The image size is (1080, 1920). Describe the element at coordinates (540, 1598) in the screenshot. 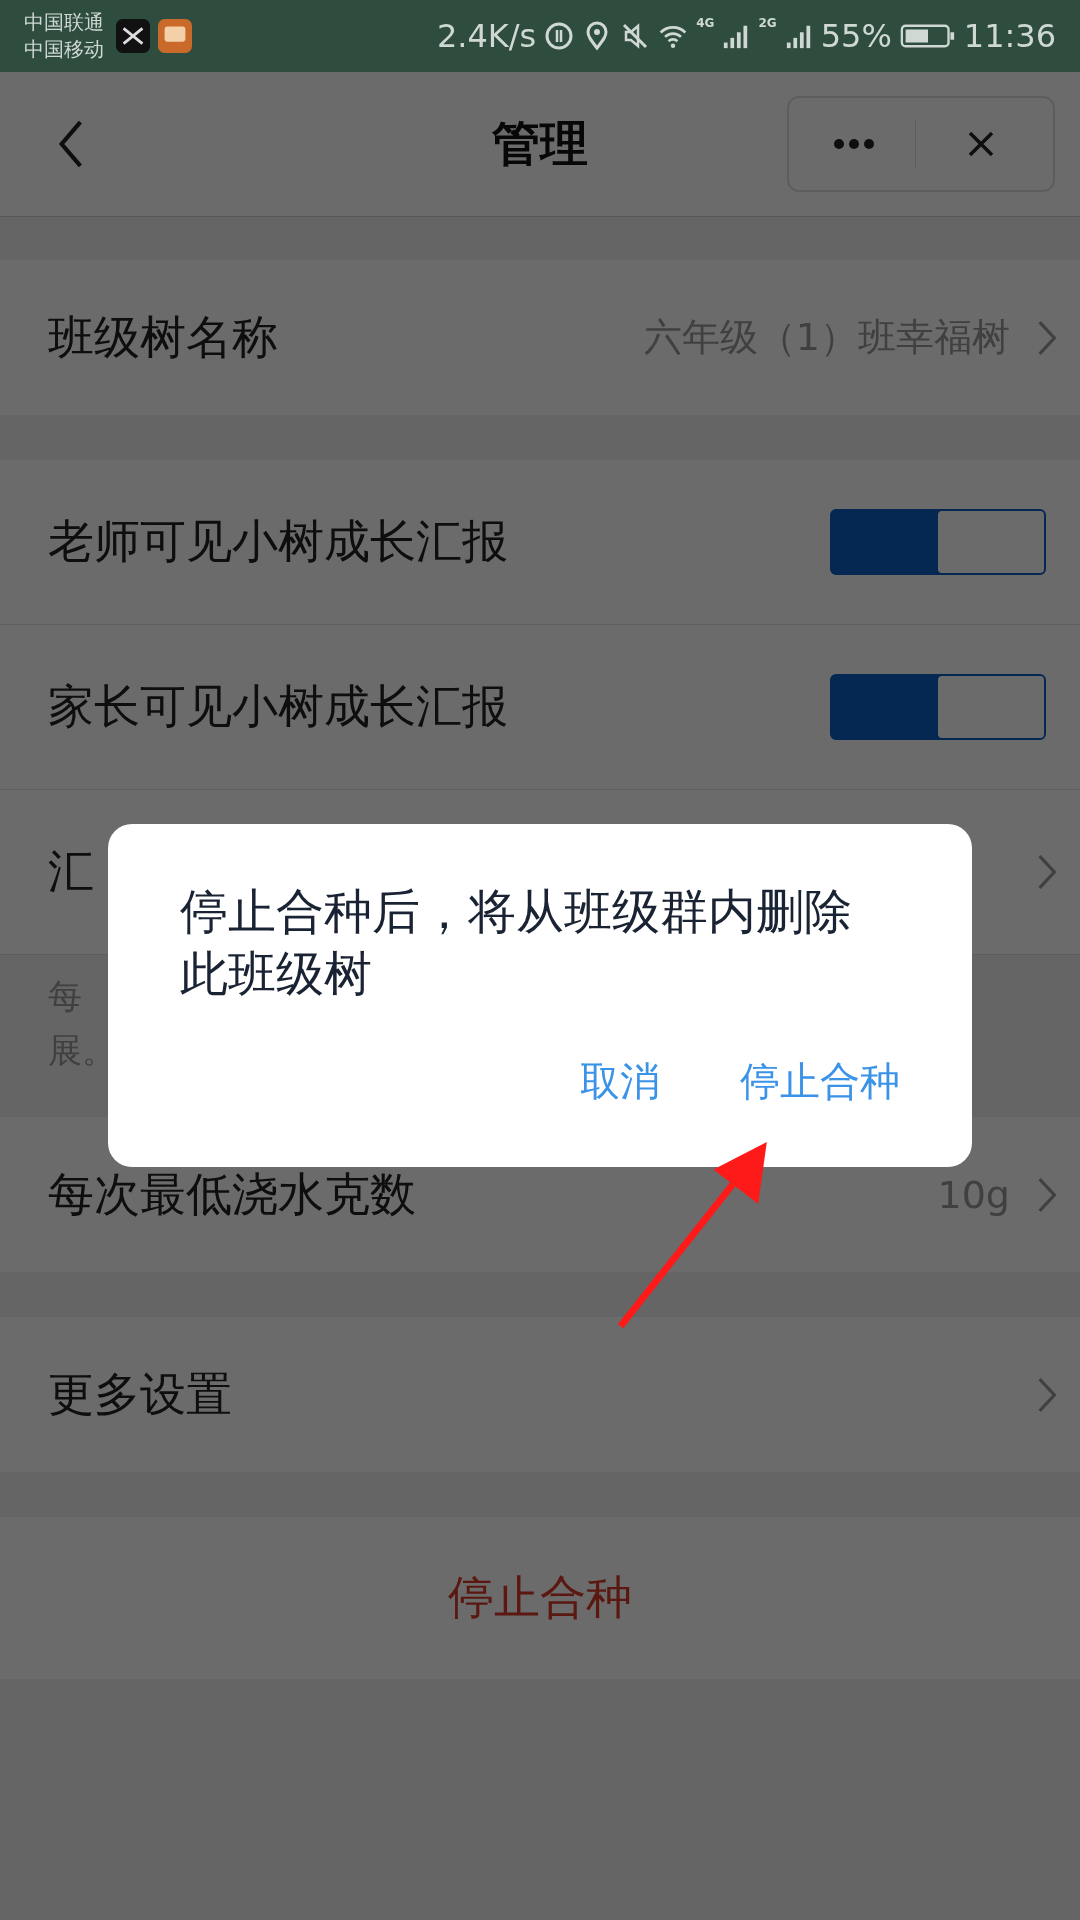

I see `stop-button: 停止合种` at that location.